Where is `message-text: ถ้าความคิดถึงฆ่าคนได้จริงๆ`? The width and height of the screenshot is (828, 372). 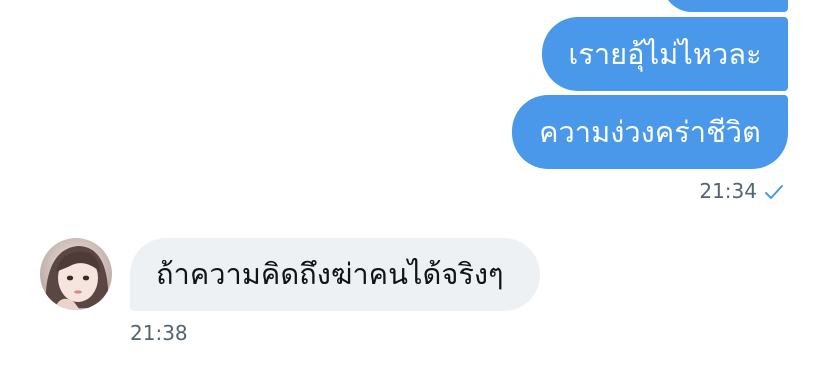
message-text: ถ้าความคิดถึงฆ่าคนได้จริงๆ is located at coordinates (330, 274).